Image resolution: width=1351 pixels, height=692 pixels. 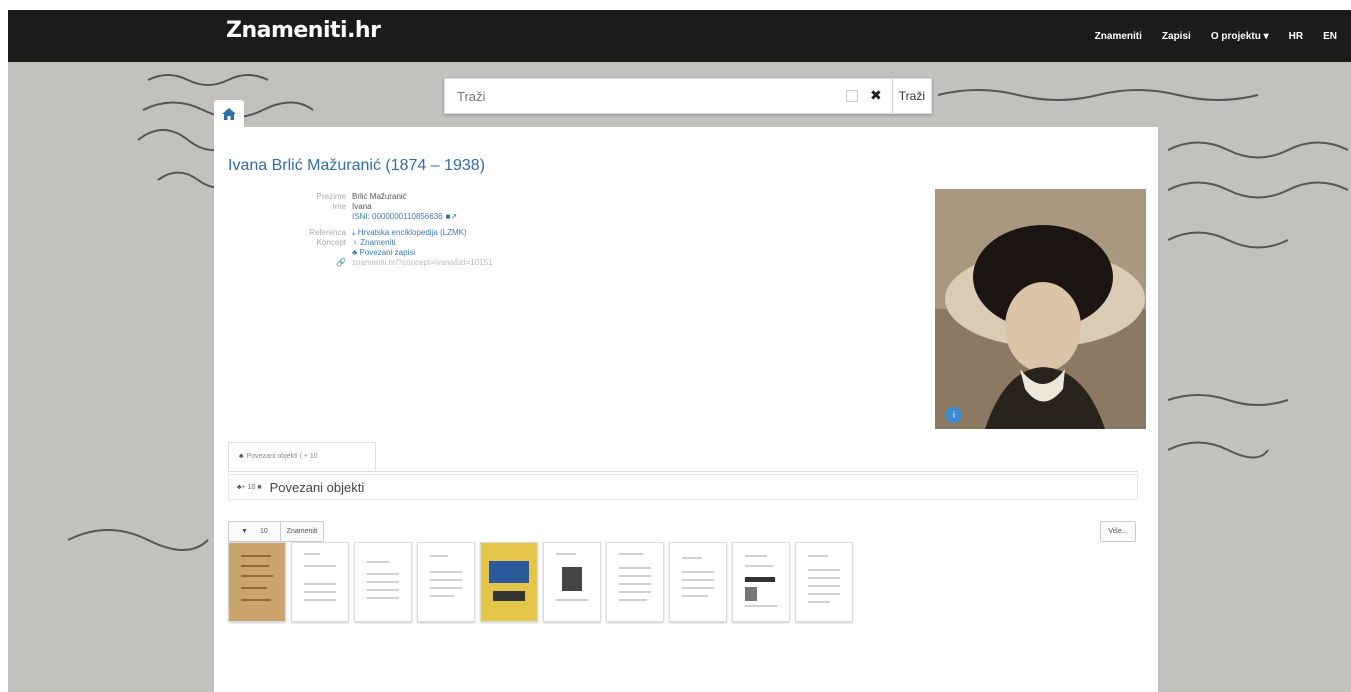 I want to click on tab-related-objects: ♣ Povezani objekti ( + 10, so click(x=302, y=456).